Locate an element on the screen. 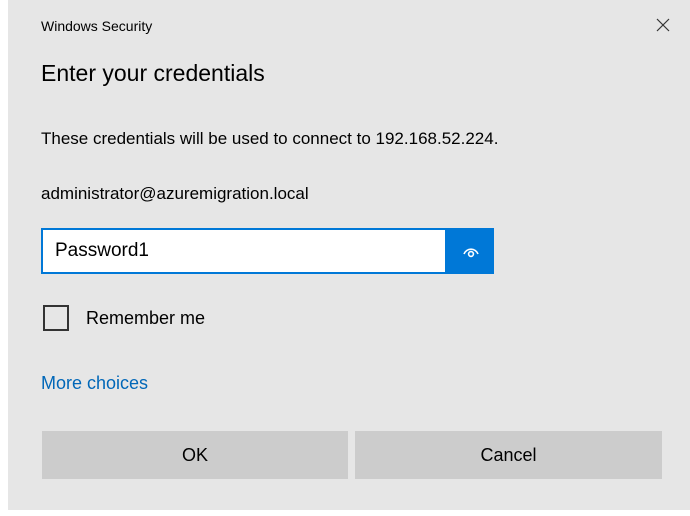 Image resolution: width=690 pixels, height=516 pixels. remember-me-checkbox is located at coordinates (56, 318).